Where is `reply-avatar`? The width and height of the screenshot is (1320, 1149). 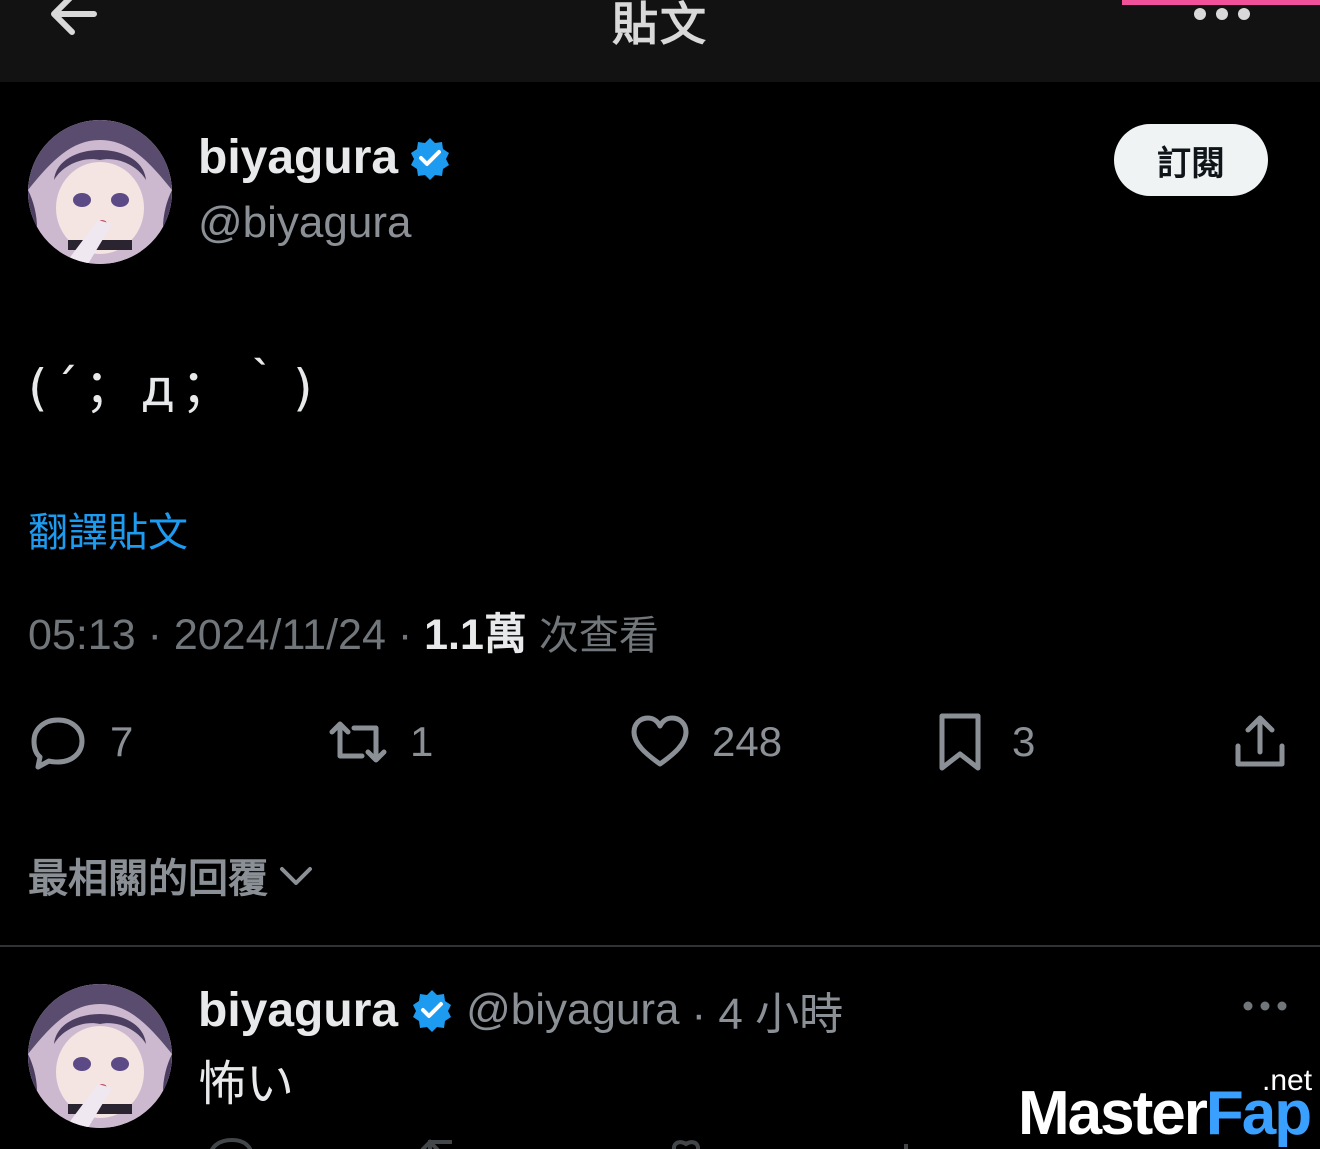
reply-avatar is located at coordinates (100, 1056).